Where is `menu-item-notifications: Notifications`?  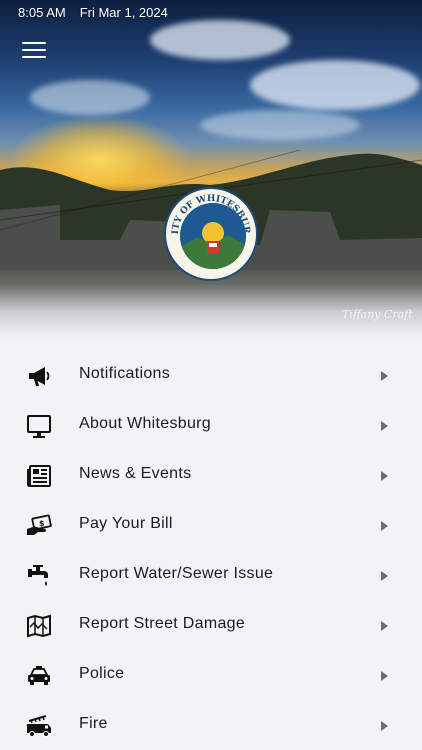 menu-item-notifications: Notifications is located at coordinates (211, 375).